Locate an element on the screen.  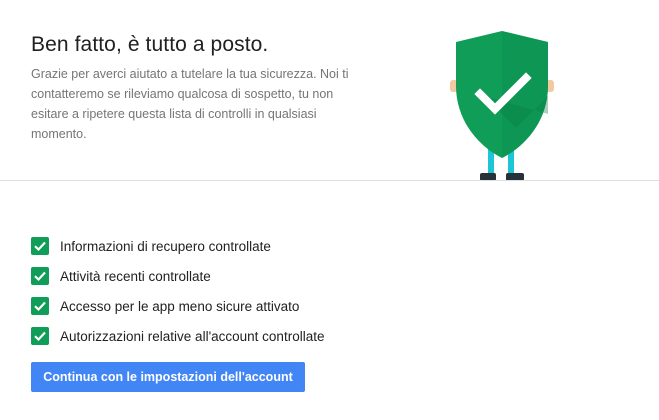
section-divider is located at coordinates (329, 180).